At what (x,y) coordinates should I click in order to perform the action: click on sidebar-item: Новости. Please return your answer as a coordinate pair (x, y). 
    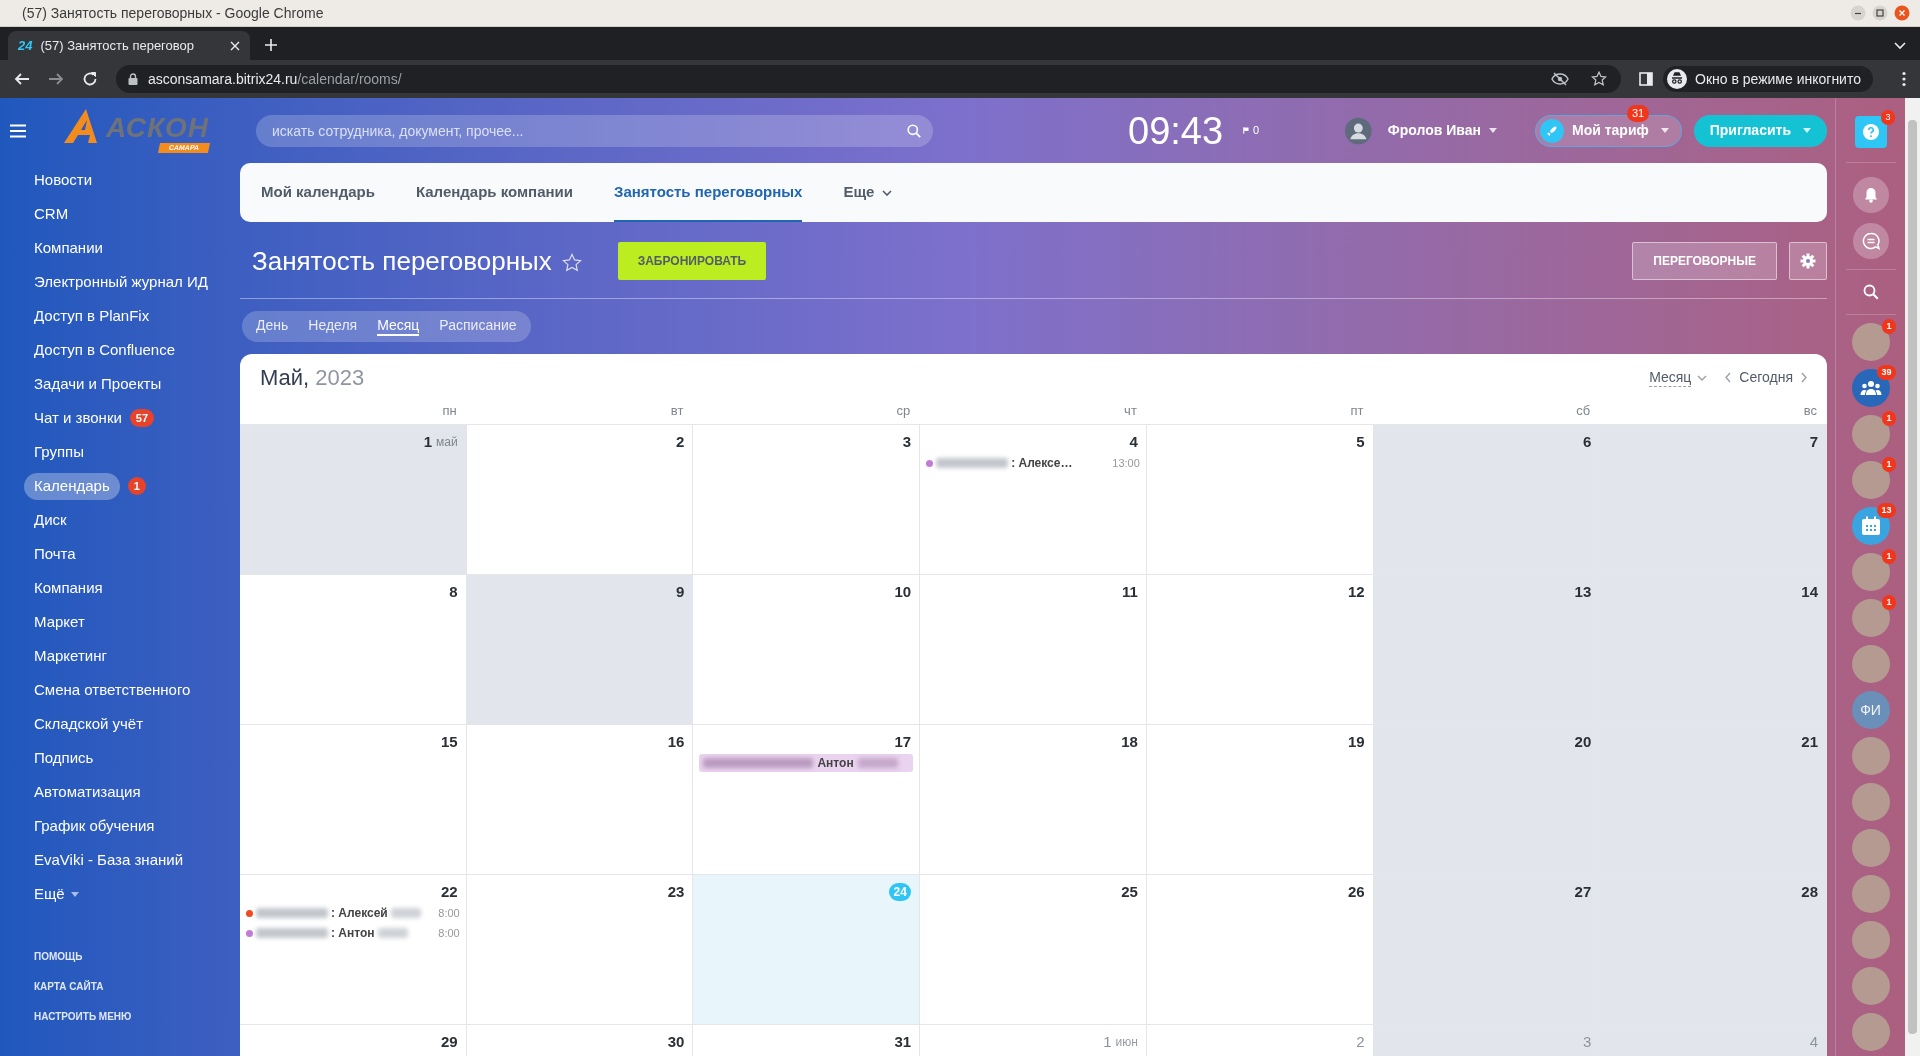
    Looking at the image, I should click on (63, 180).